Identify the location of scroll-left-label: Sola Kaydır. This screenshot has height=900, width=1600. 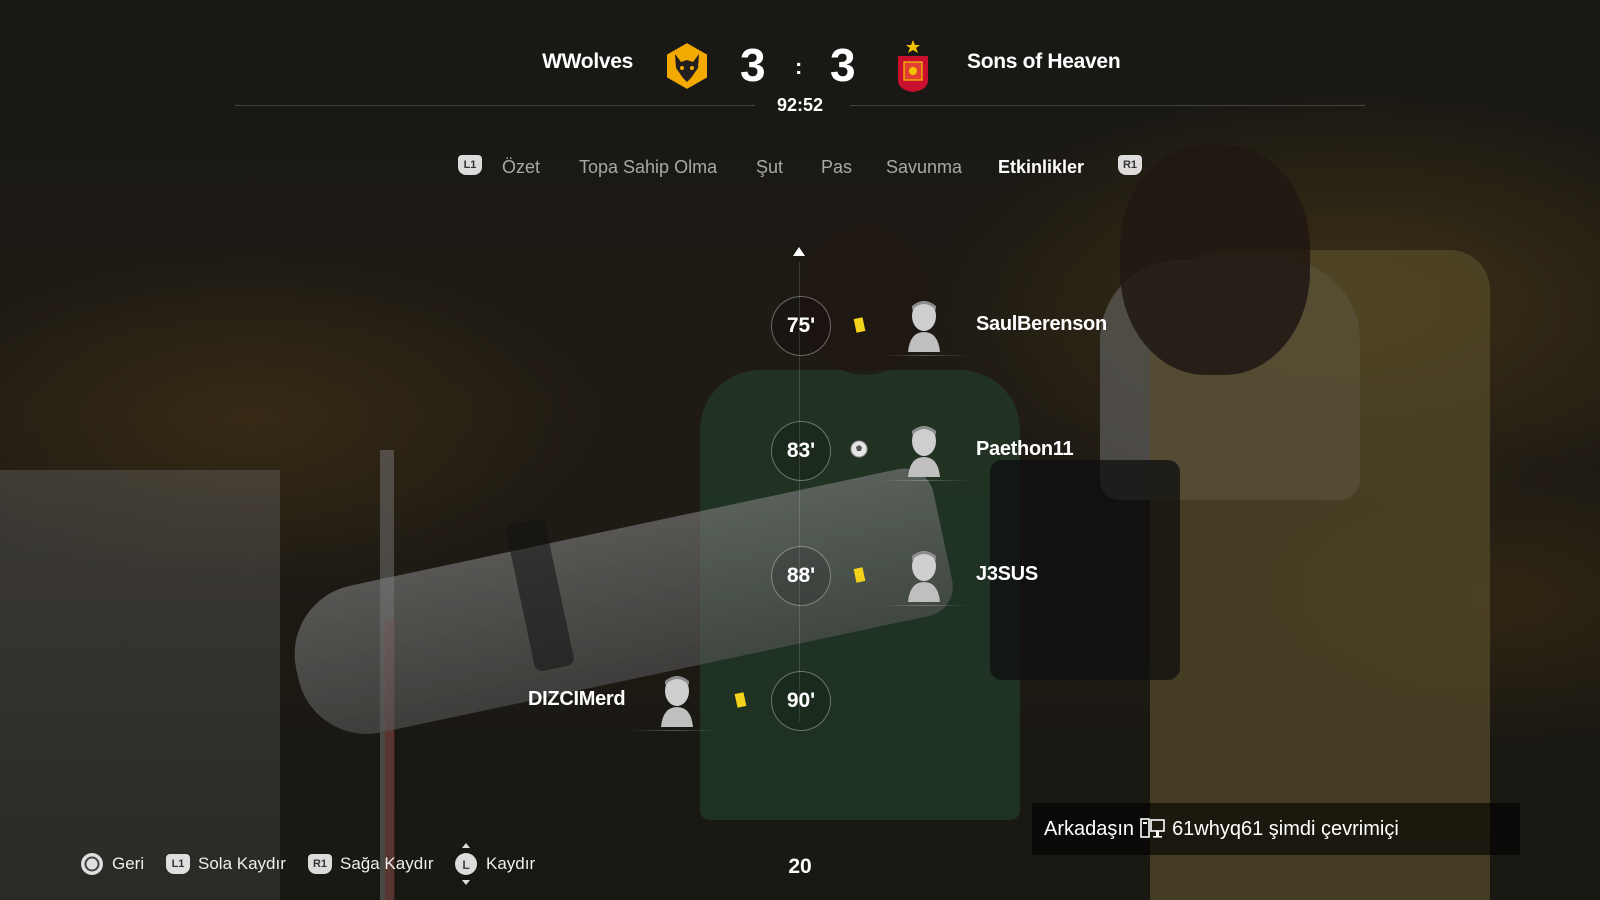
(242, 863).